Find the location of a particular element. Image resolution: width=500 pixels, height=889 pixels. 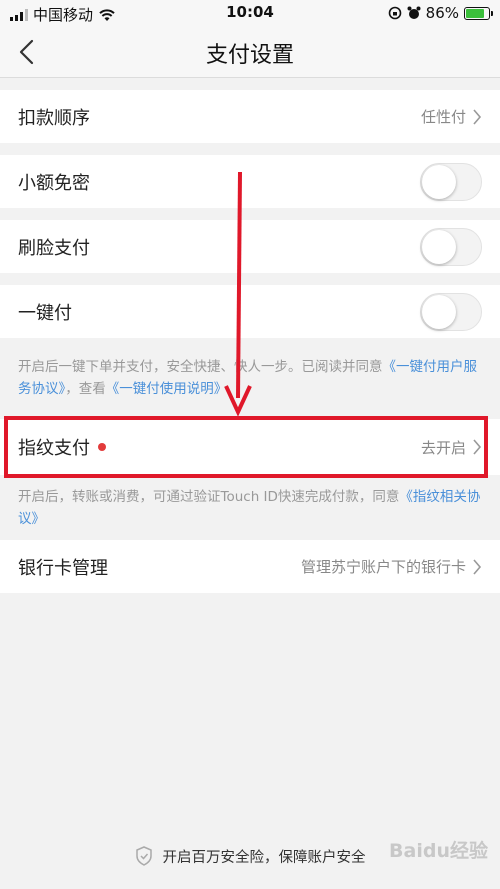

shield-icon is located at coordinates (143, 856).